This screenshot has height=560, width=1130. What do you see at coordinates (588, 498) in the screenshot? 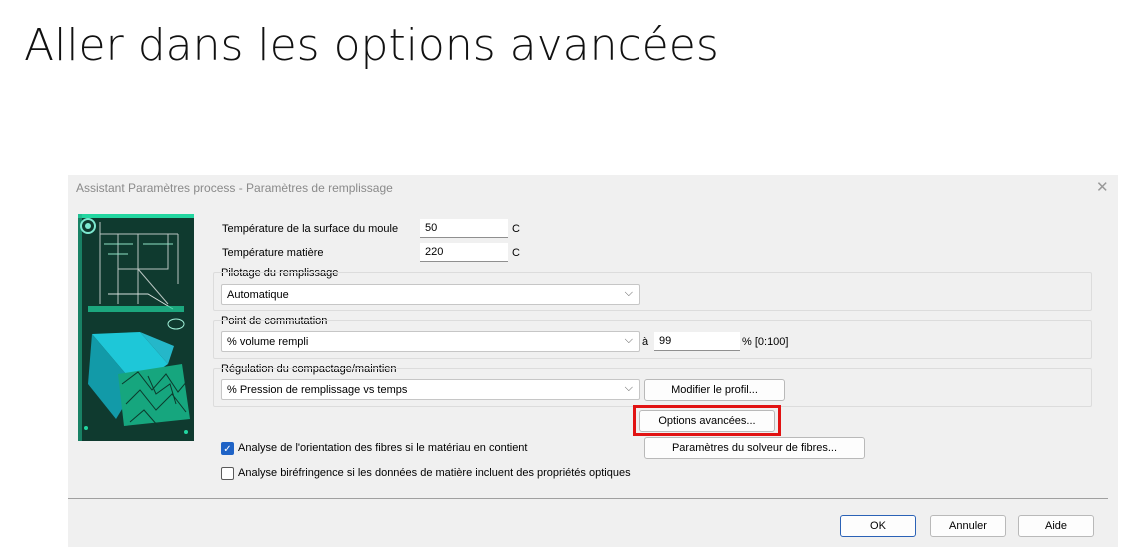
I see `footer-divider` at bounding box center [588, 498].